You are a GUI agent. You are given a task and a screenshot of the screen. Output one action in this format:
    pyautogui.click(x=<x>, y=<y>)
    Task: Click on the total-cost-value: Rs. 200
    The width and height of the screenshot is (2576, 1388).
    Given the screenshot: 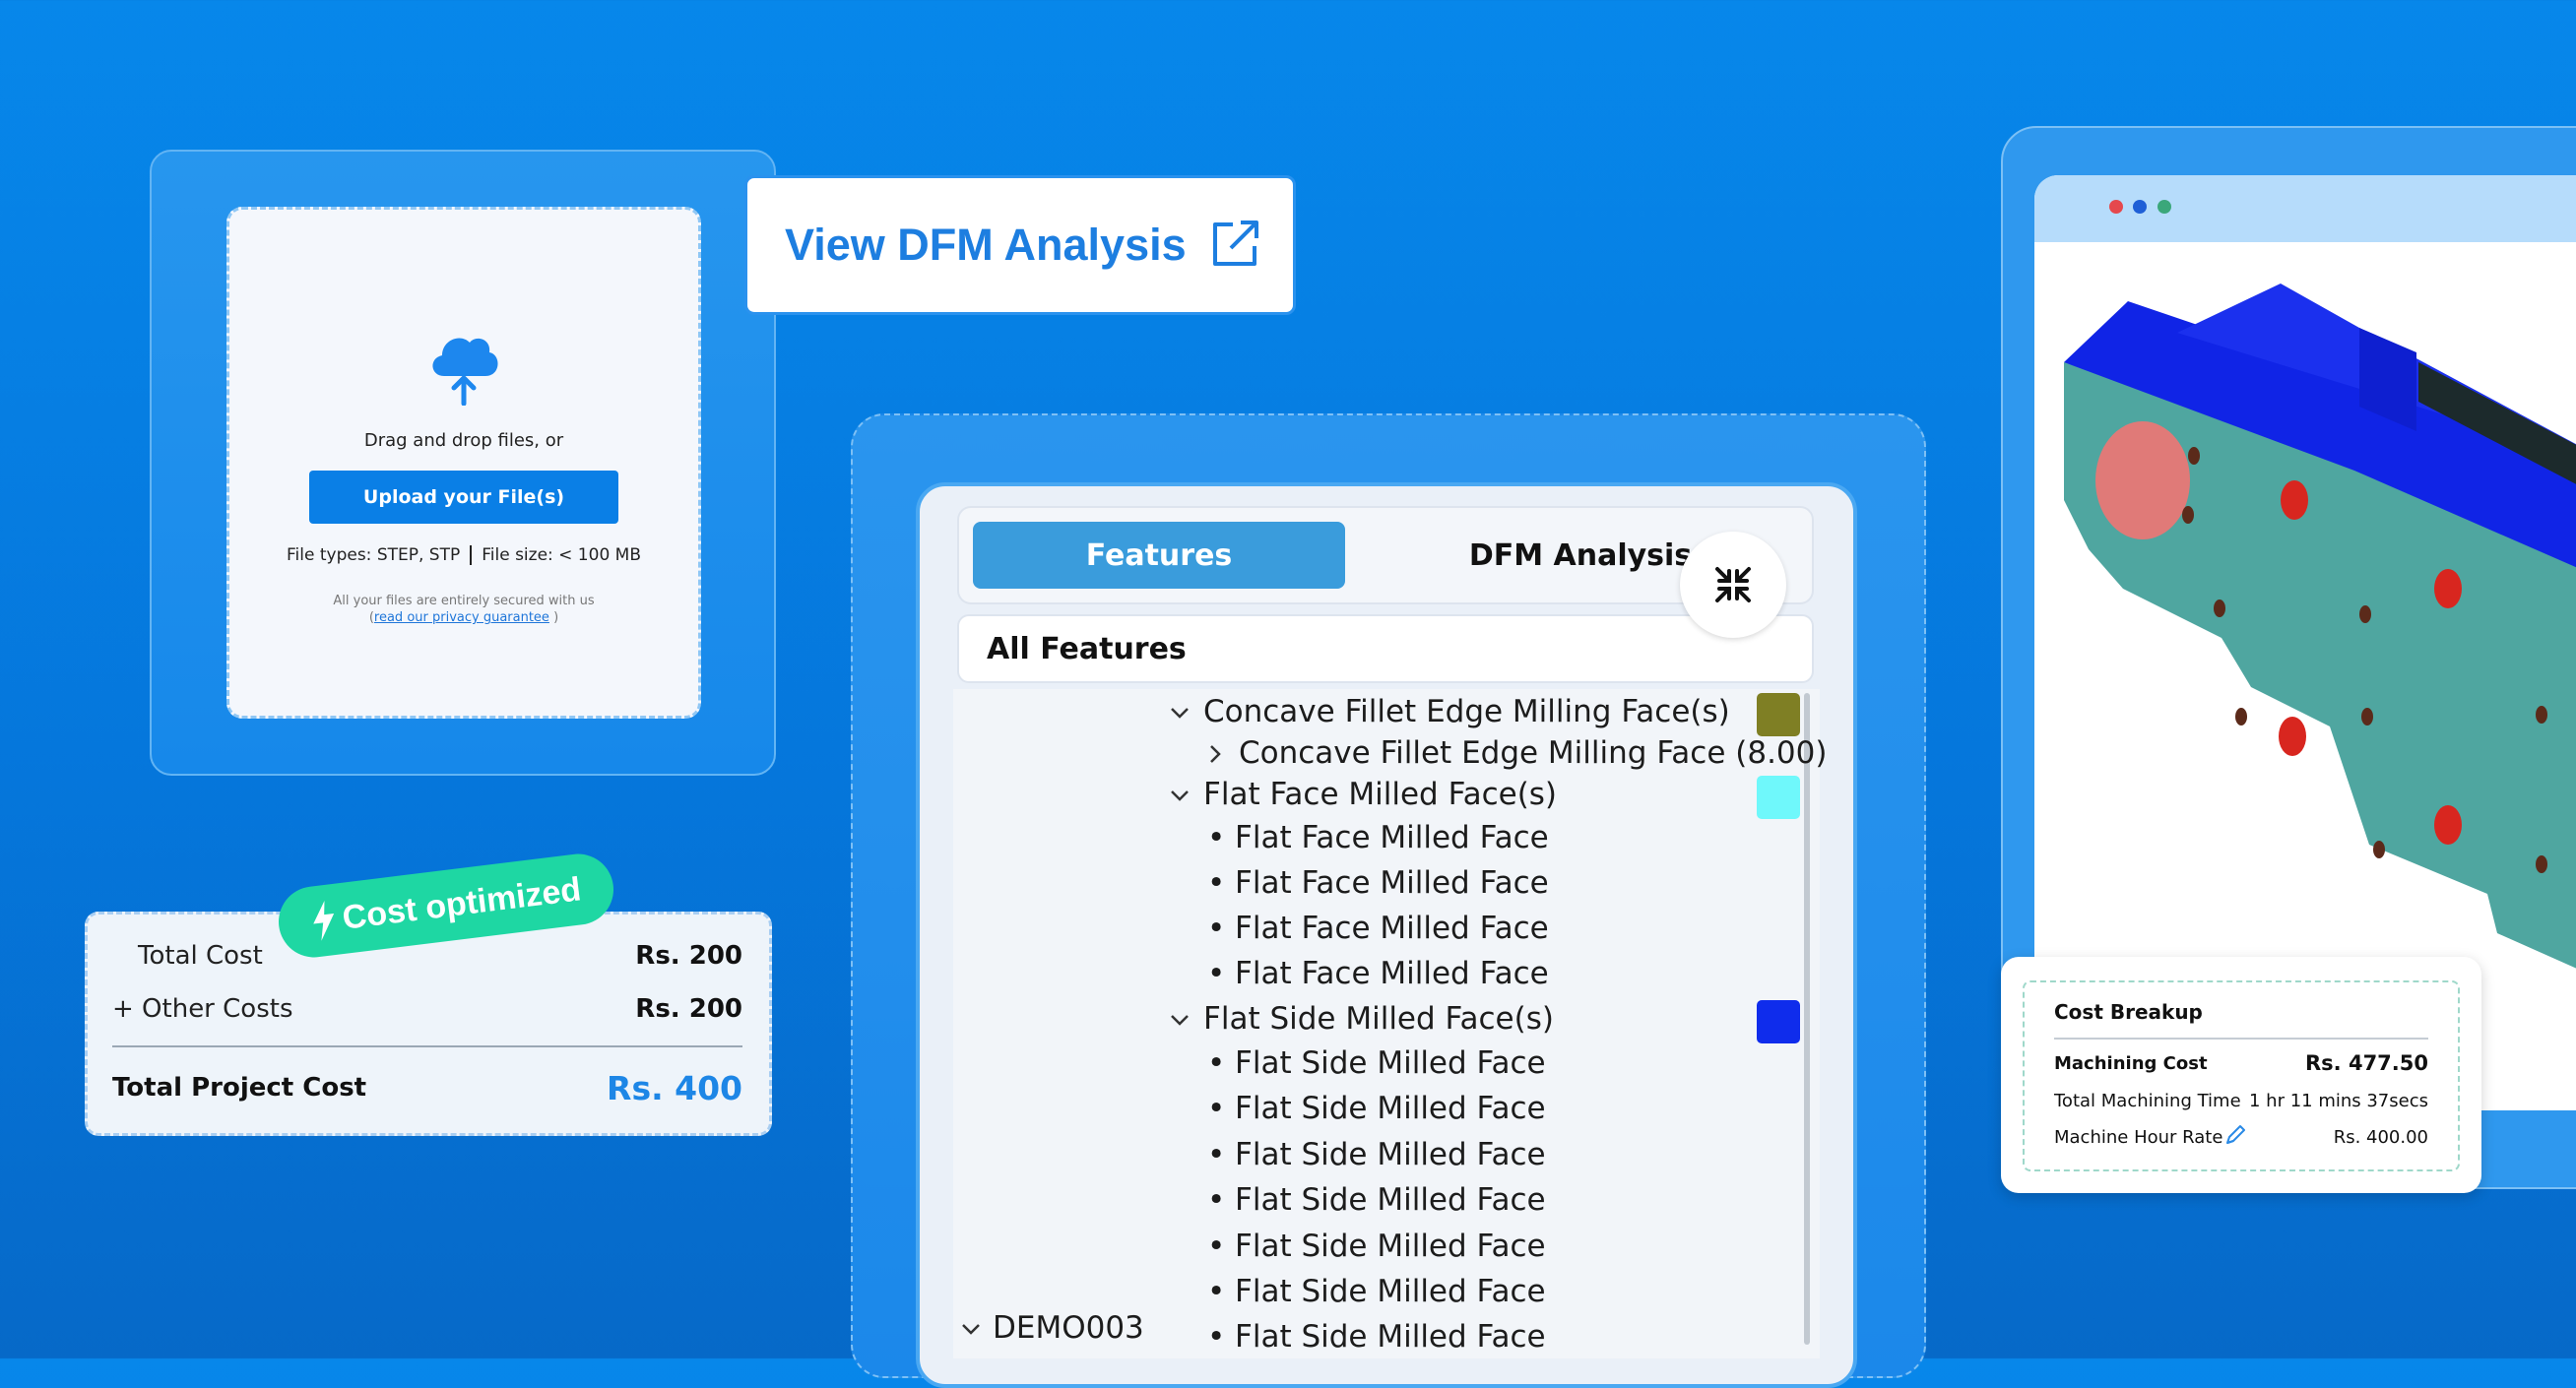 What is the action you would take?
    pyautogui.click(x=688, y=956)
    